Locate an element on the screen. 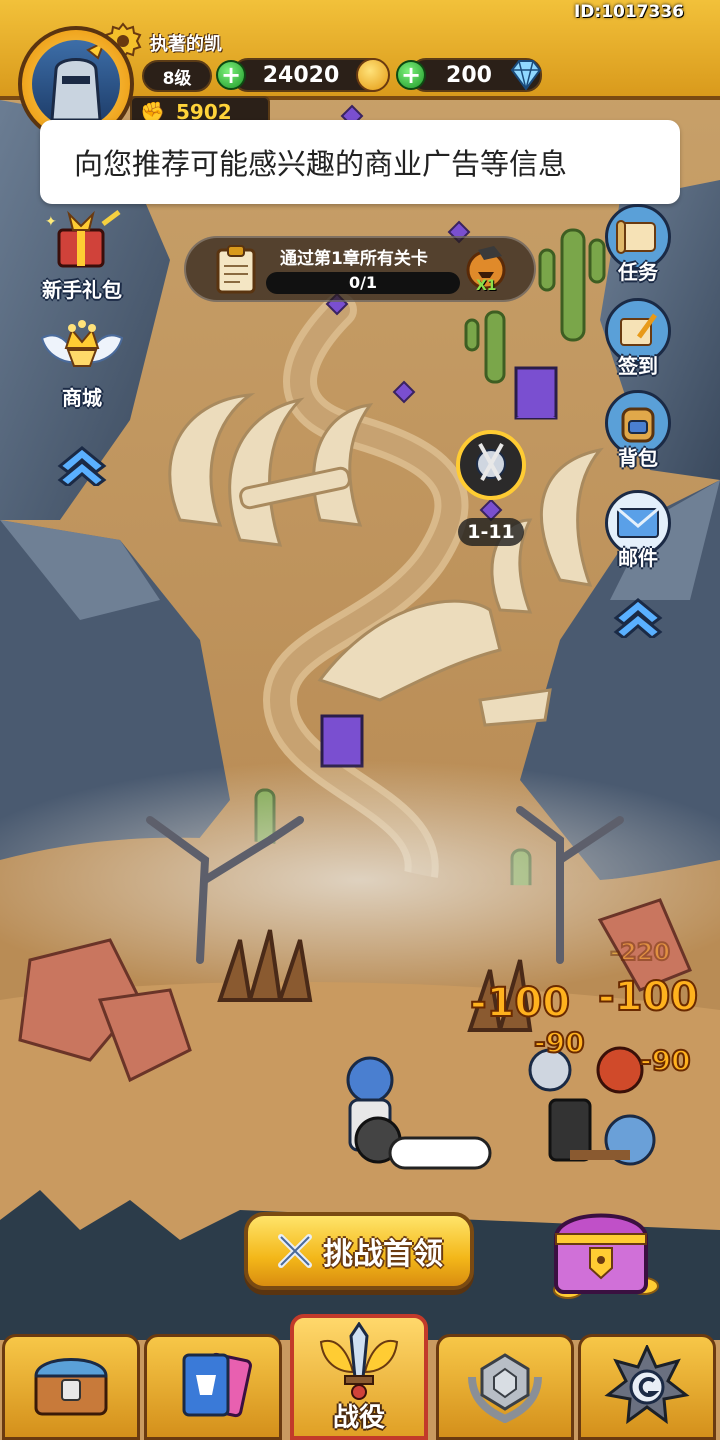  player-name: 执著的凯 is located at coordinates (186, 44).